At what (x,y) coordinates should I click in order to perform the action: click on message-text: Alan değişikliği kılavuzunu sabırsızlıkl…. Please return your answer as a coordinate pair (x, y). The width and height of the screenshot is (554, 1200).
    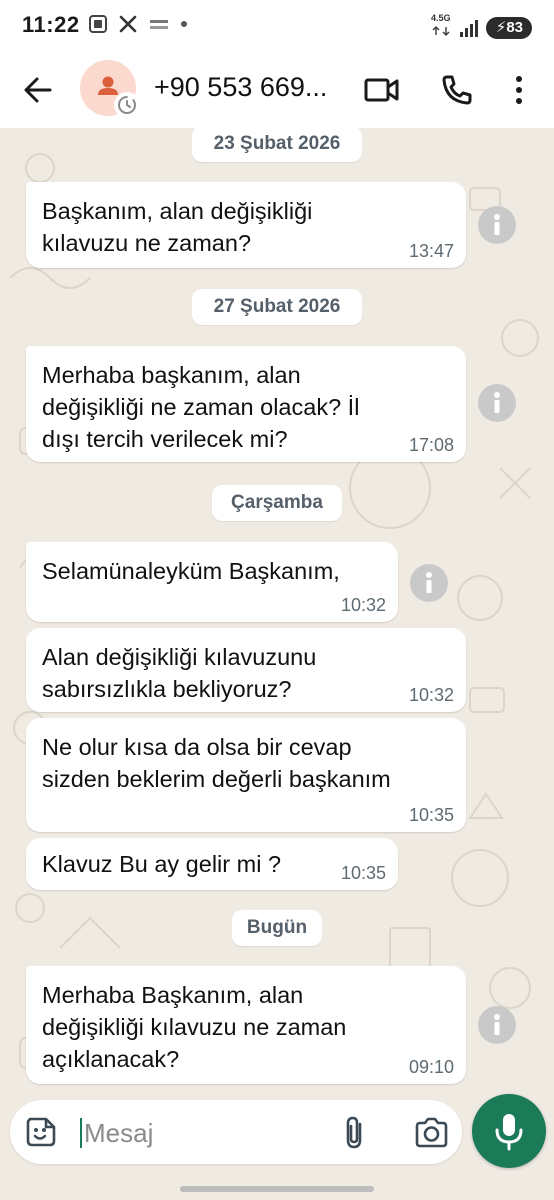
    Looking at the image, I should click on (179, 673).